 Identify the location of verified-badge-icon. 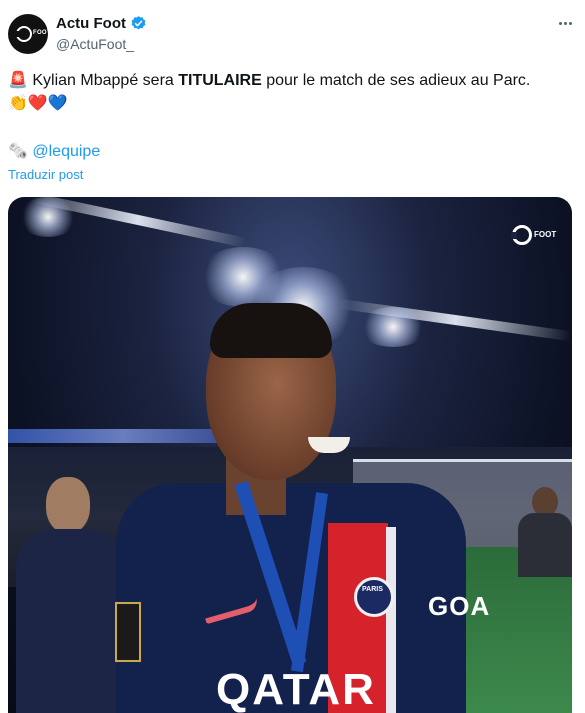
(138, 23).